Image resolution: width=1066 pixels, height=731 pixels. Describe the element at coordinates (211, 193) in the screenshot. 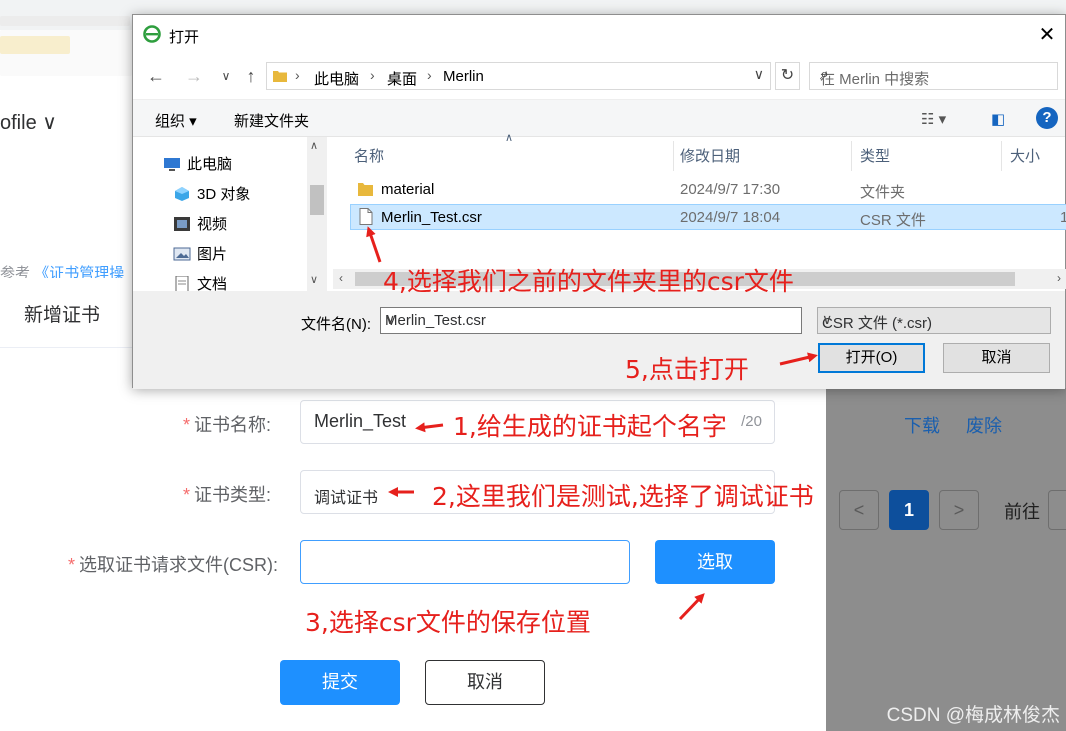

I see `tree-item-3d-objects: 3D 对象` at that location.